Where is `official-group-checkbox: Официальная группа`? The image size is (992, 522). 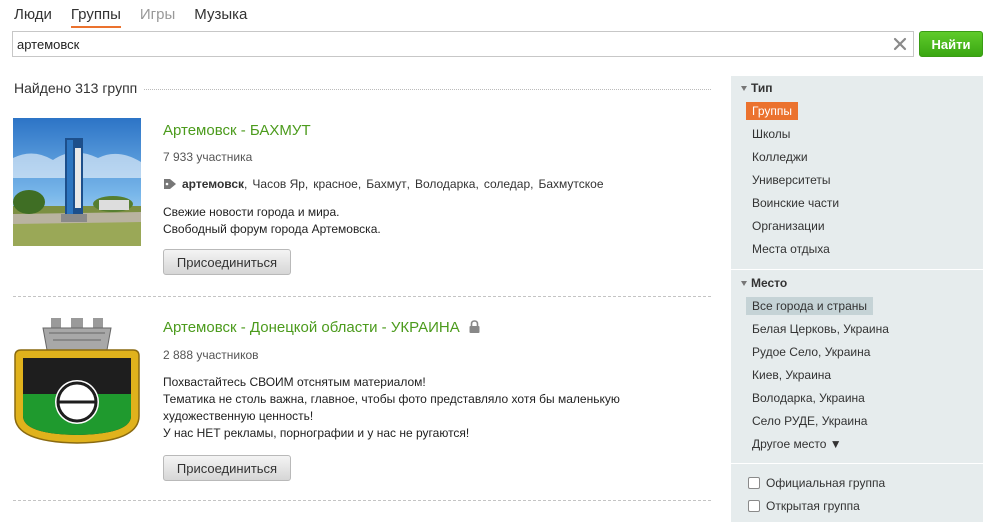
official-group-checkbox: Официальная группа is located at coordinates (816, 483).